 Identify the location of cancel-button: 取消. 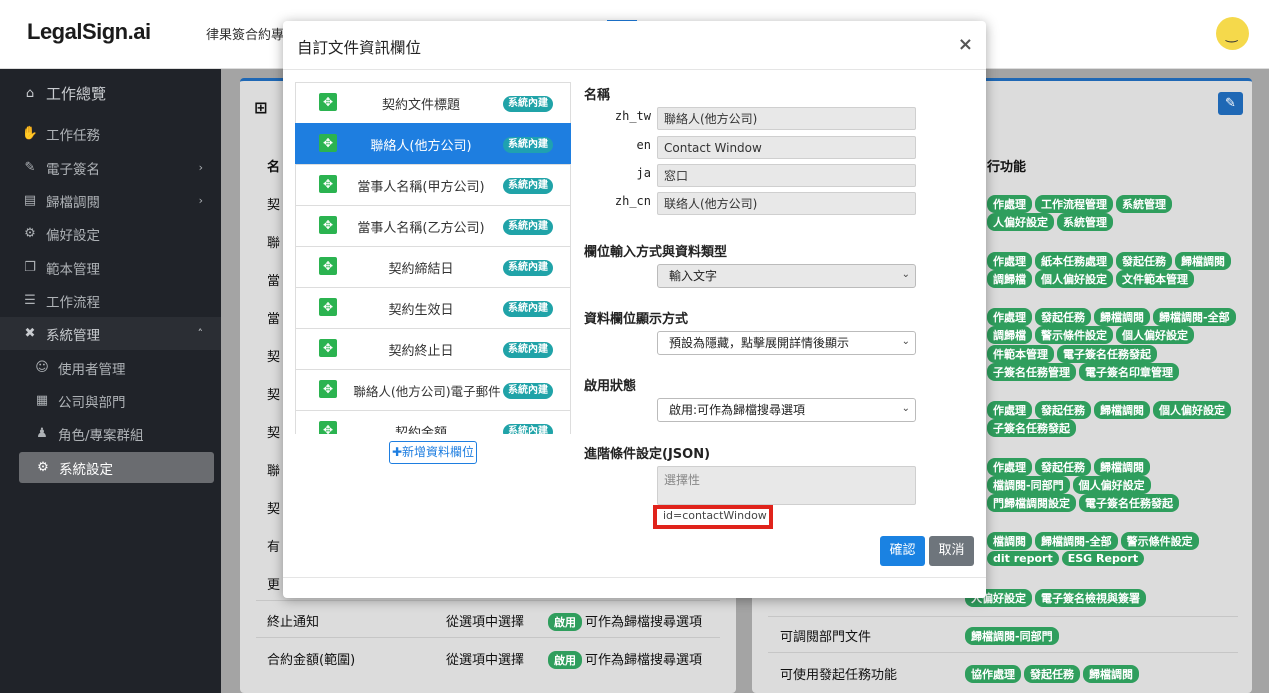
(951, 551).